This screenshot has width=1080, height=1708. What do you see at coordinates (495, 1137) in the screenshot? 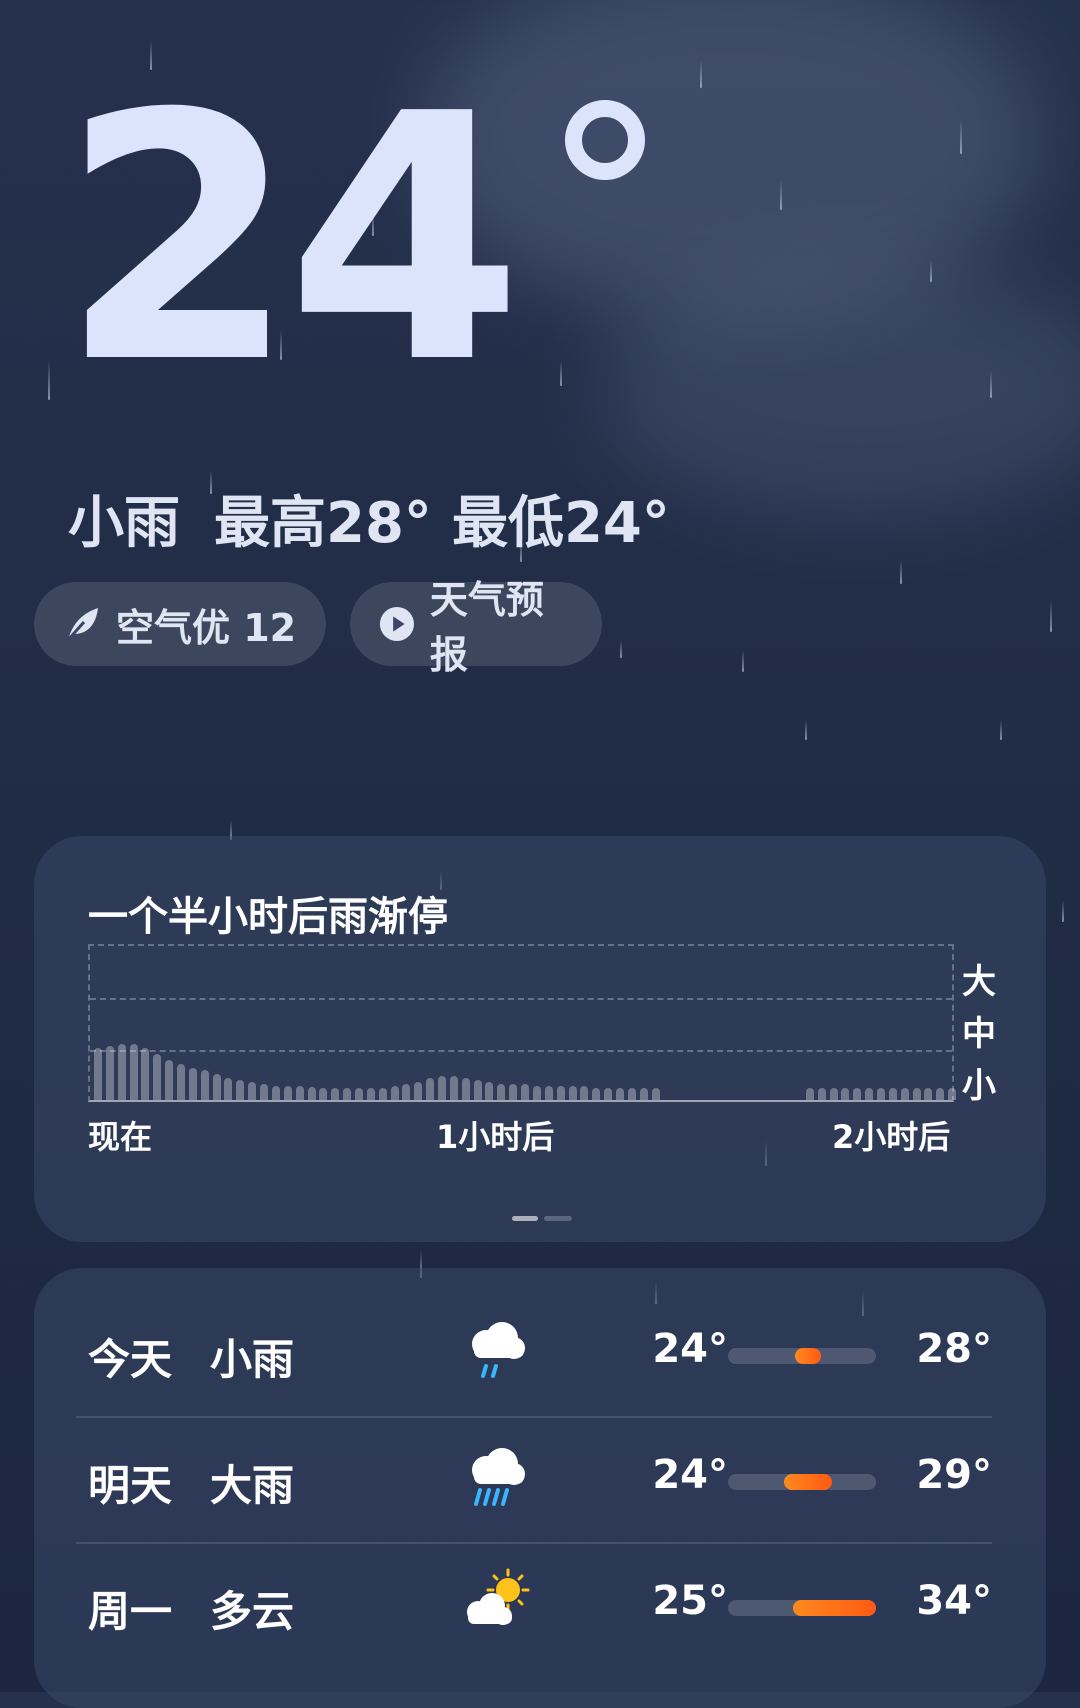
I see `x-label-1h: 1小时后` at bounding box center [495, 1137].